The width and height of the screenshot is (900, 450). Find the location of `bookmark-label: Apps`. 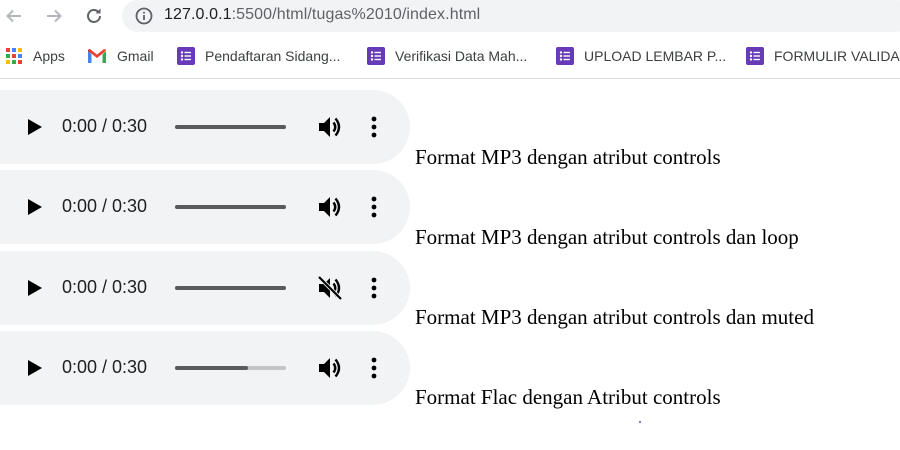

bookmark-label: Apps is located at coordinates (49, 56).